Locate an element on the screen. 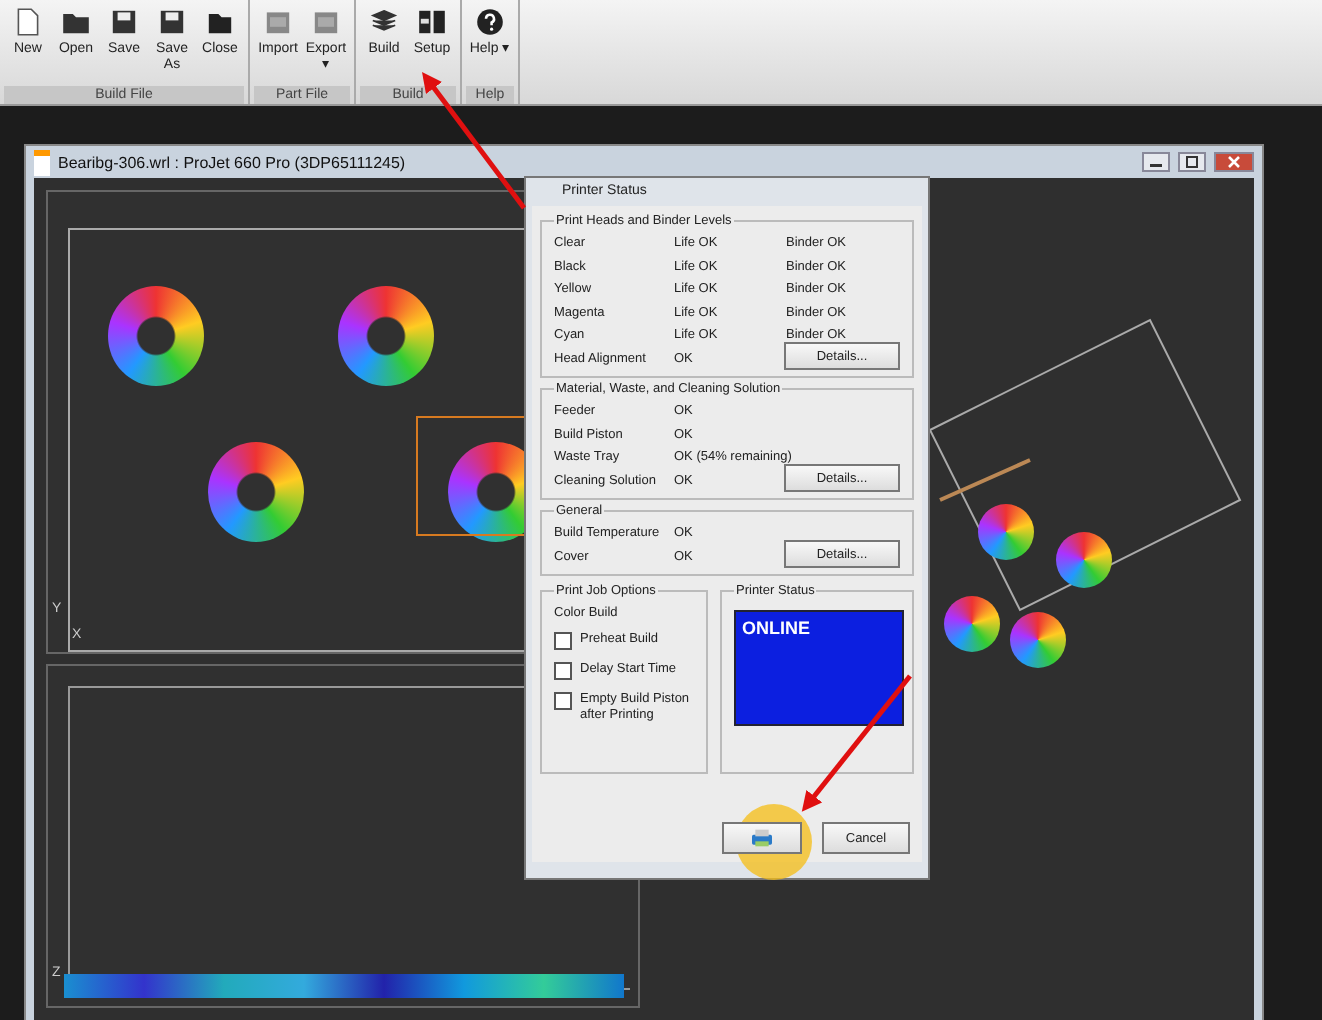 The image size is (1322, 1020). close-button is located at coordinates (1234, 162).